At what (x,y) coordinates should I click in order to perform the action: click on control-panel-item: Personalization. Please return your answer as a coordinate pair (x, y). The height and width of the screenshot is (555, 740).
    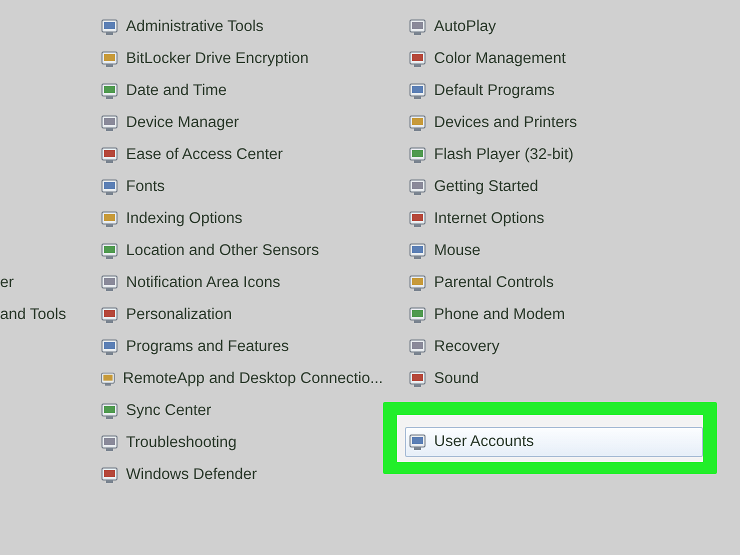
    Looking at the image, I should click on (241, 315).